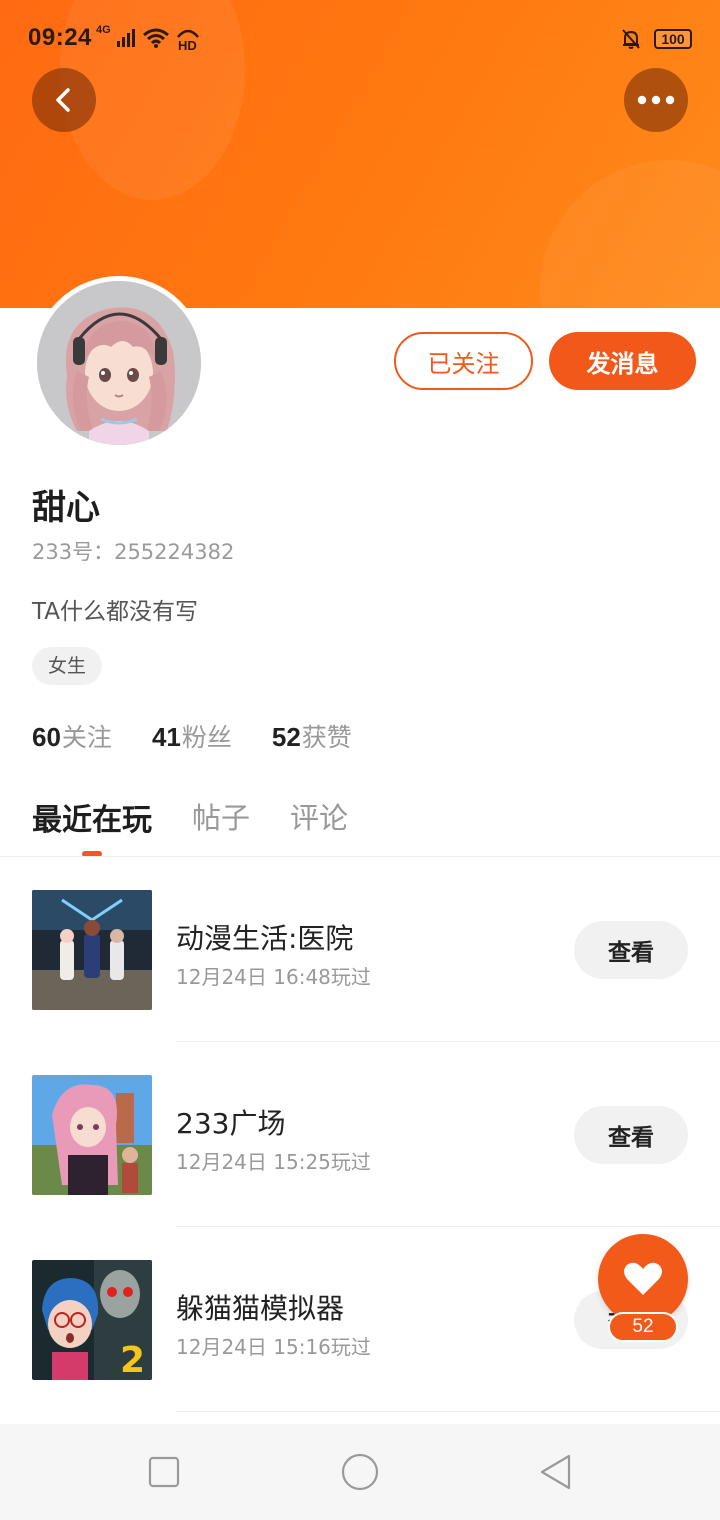  I want to click on gender-tag: 女生, so click(67, 666).